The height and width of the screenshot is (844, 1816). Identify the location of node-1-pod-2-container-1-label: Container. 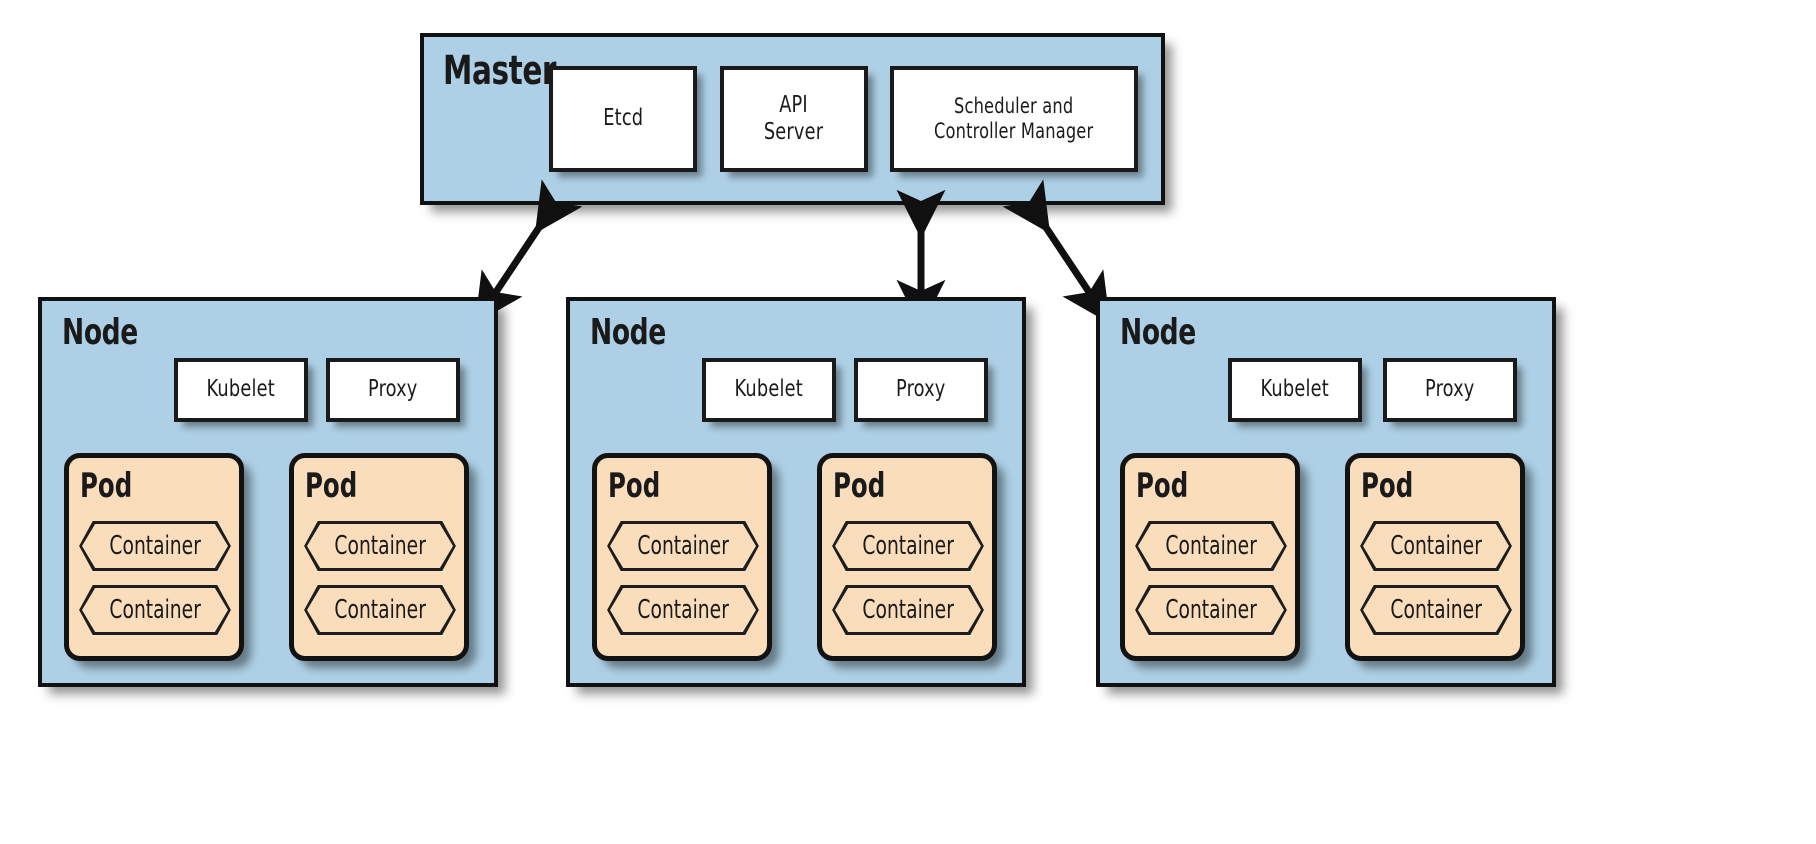
(380, 546).